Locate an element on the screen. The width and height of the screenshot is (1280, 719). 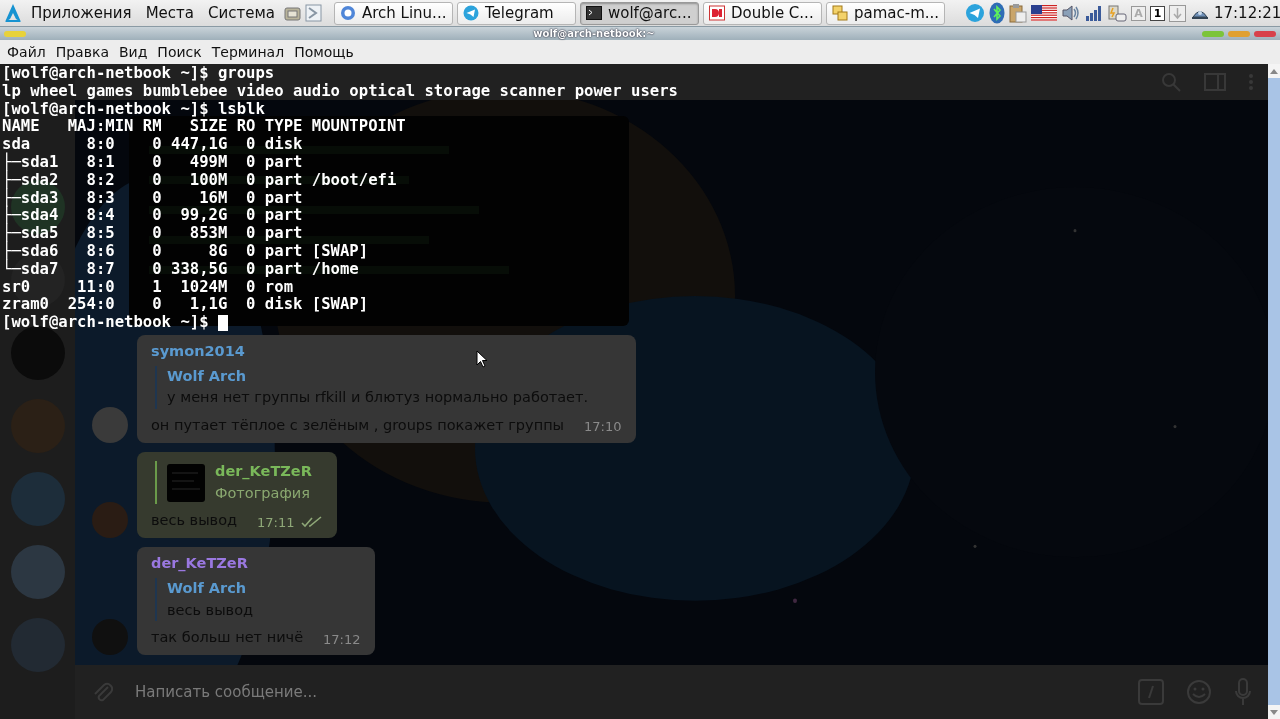
document-icon is located at coordinates (313, 13).